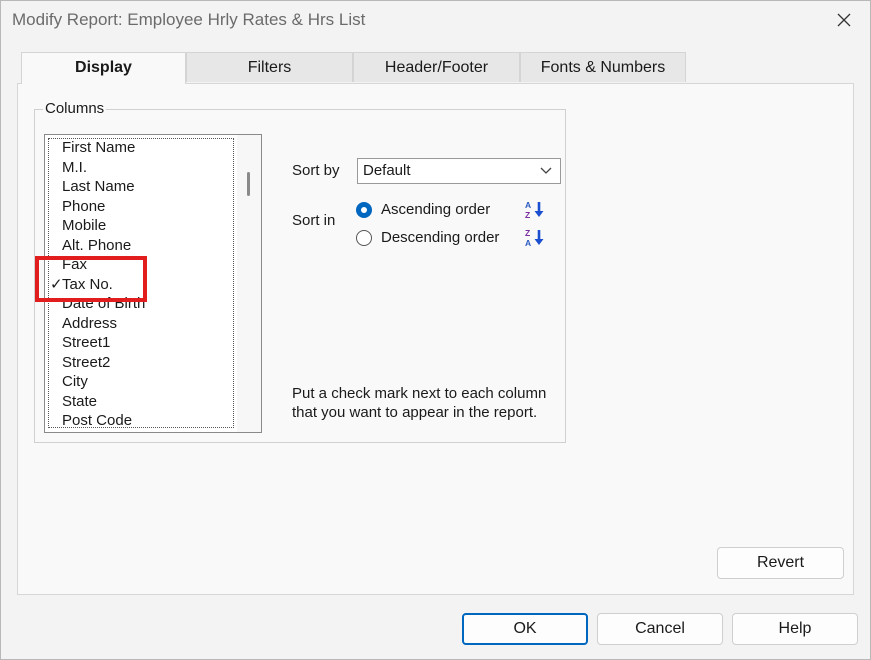 This screenshot has width=871, height=660. I want to click on tab-label: Display, so click(103, 67).